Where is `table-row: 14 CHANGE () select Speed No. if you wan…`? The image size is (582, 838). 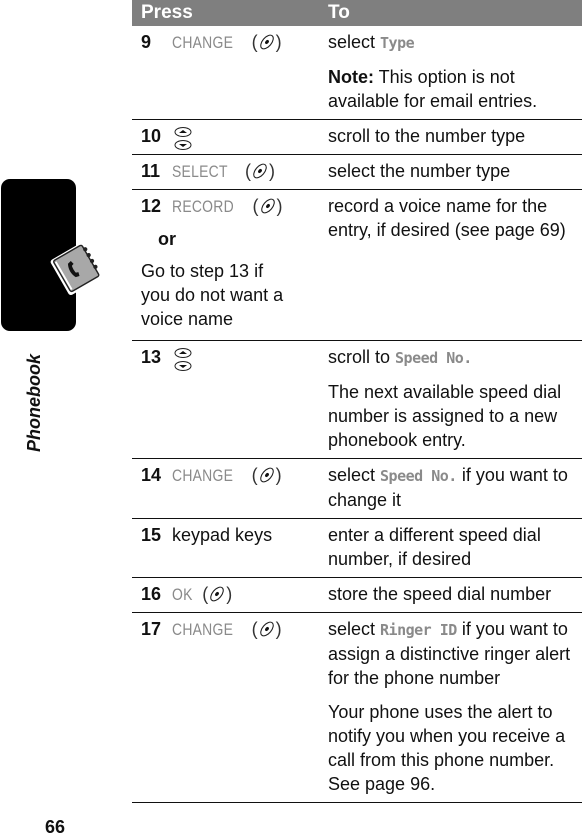 table-row: 14 CHANGE () select Speed No. if you wan… is located at coordinates (357, 489).